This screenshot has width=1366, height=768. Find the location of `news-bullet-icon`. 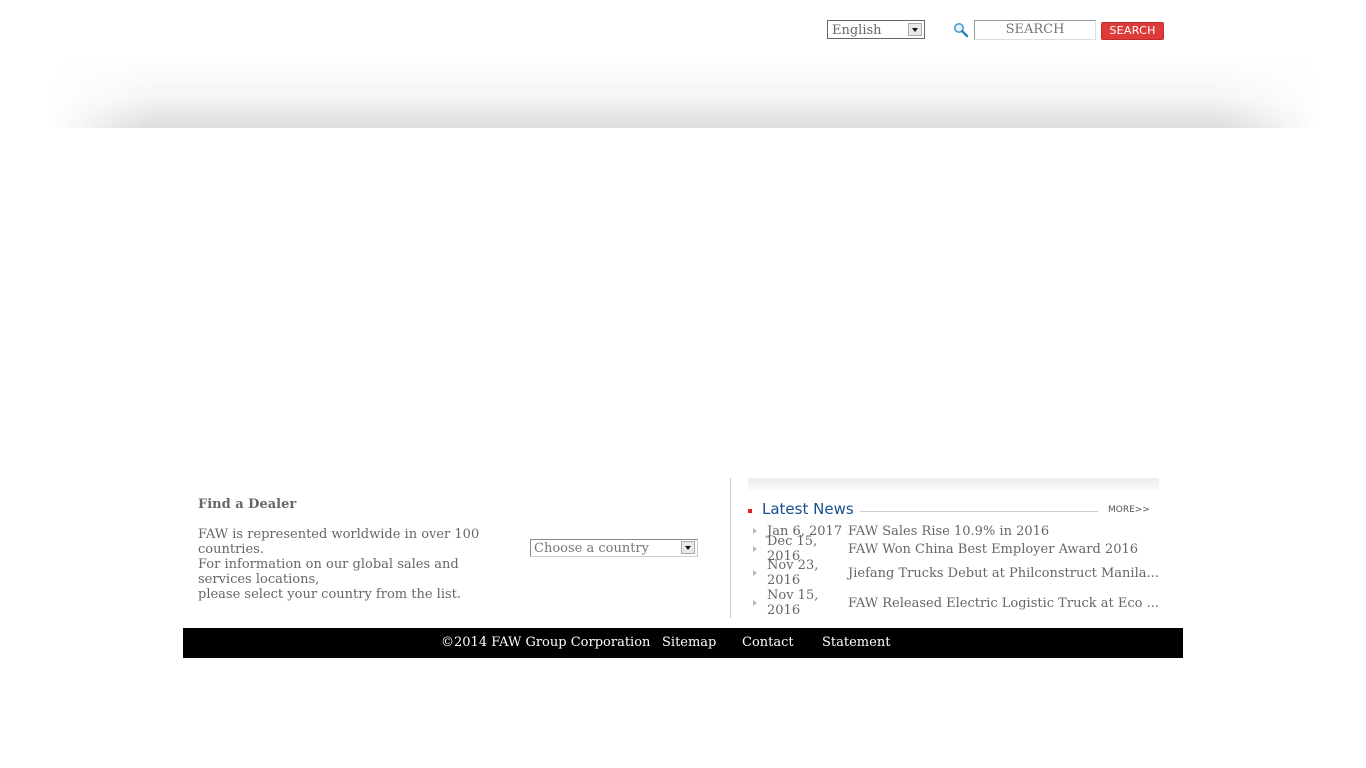

news-bullet-icon is located at coordinates (750, 511).